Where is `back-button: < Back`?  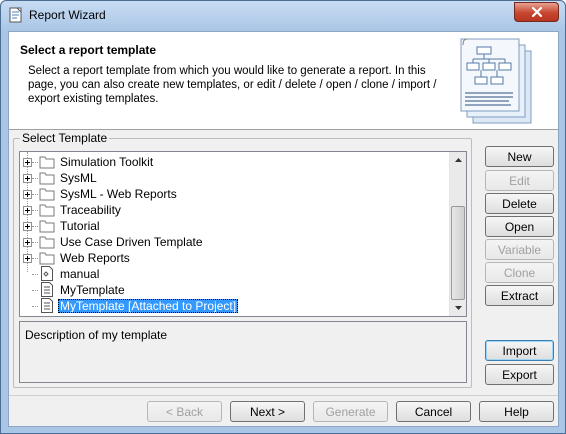
back-button: < Back is located at coordinates (184, 411).